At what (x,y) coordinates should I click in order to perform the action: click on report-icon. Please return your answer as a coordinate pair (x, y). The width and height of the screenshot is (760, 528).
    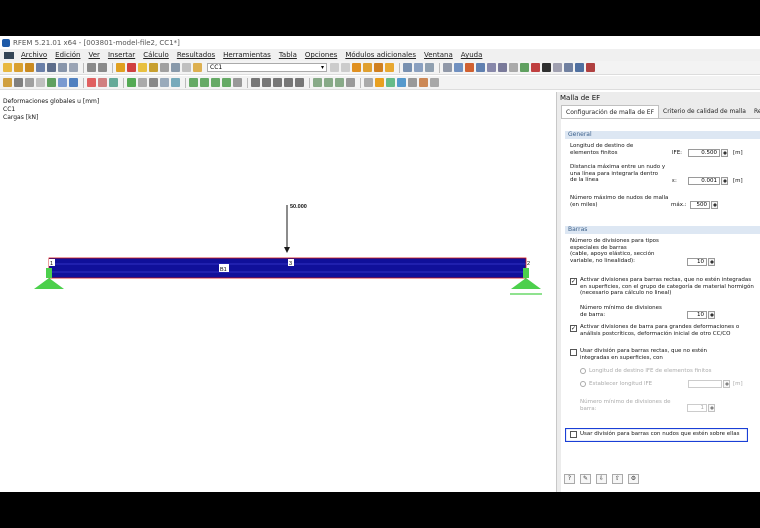
    Looking at the image, I should click on (423, 82).